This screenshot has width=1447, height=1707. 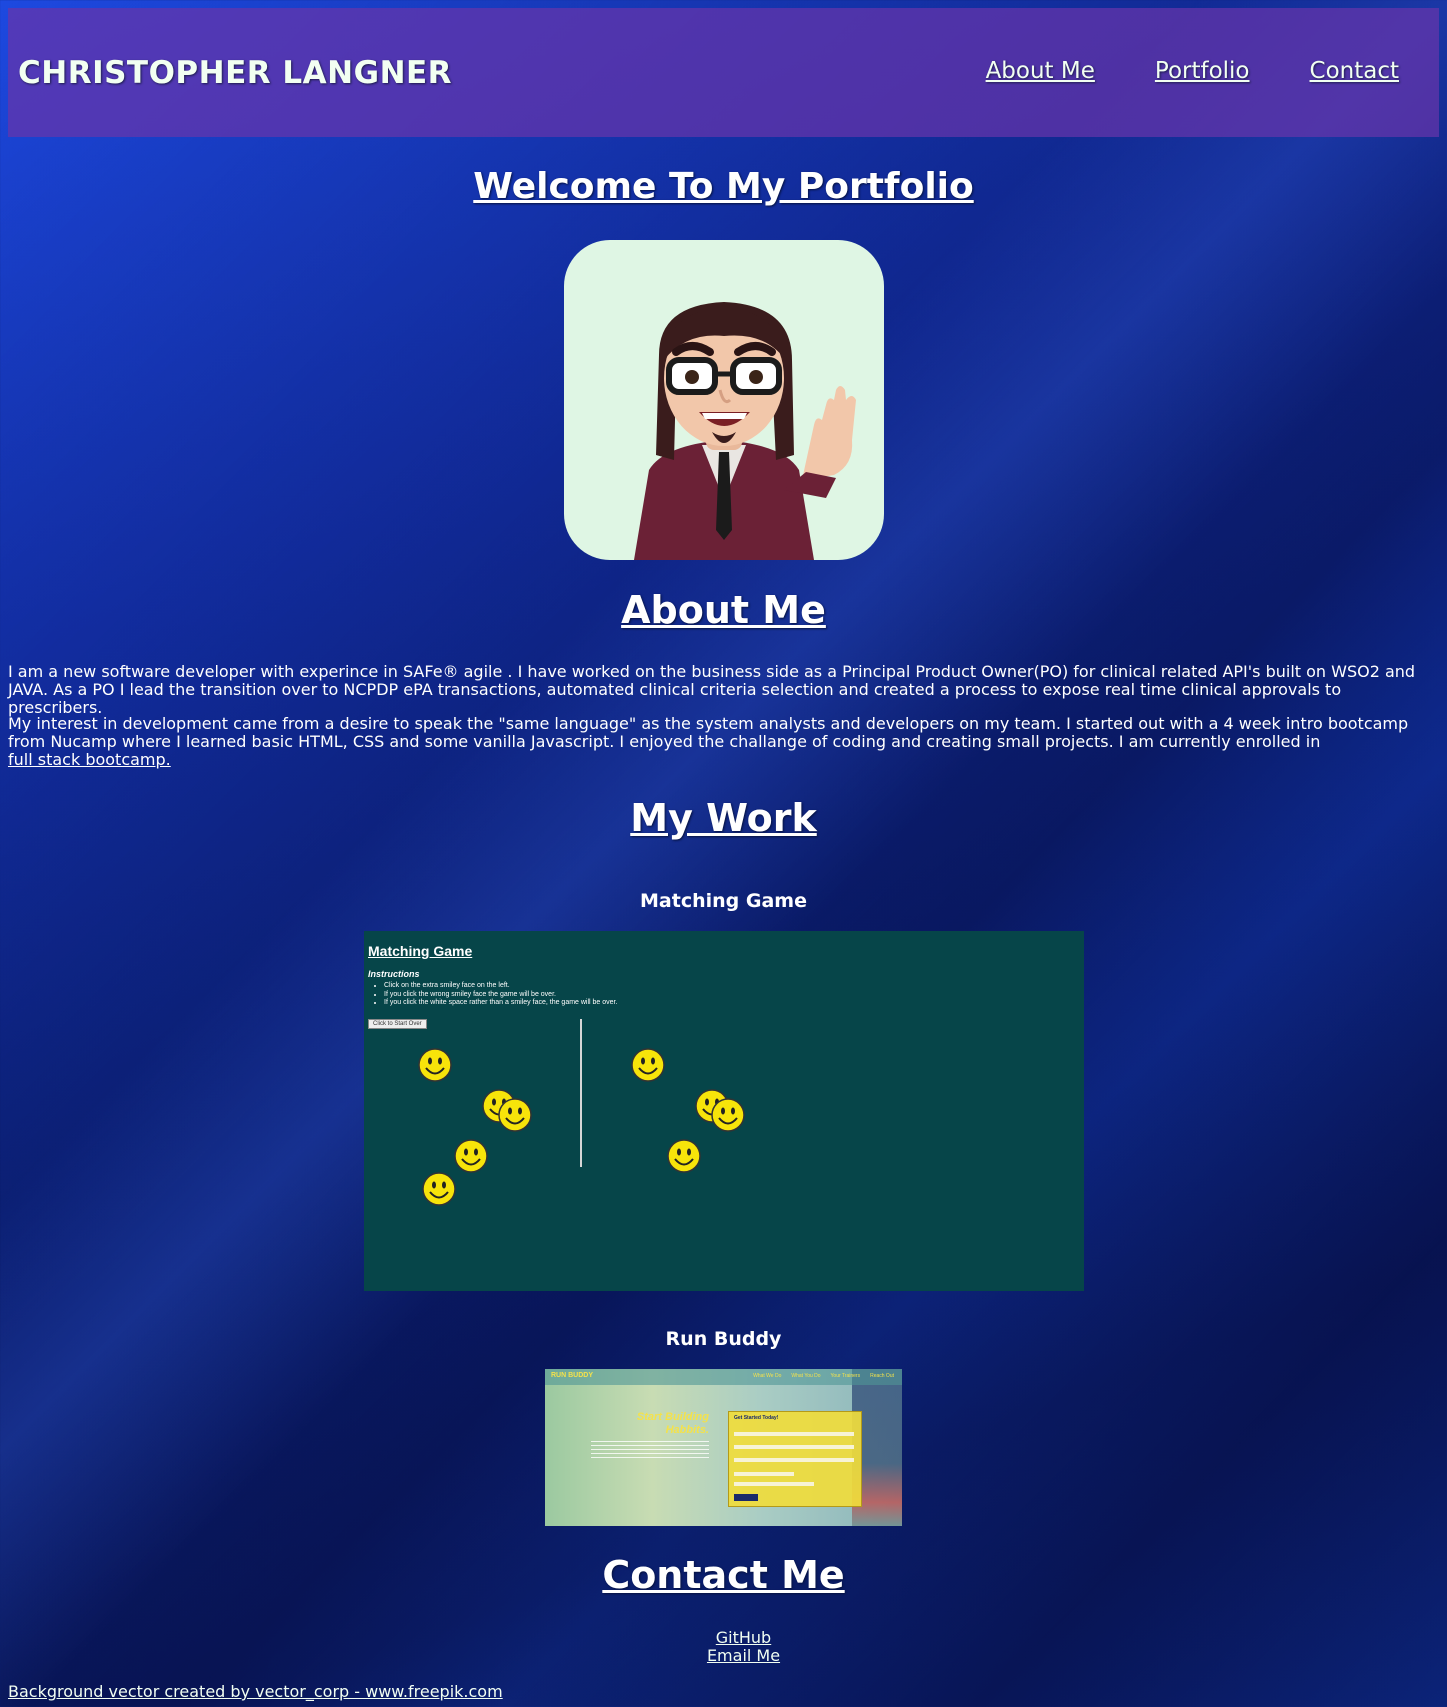 What do you see at coordinates (723, 760) in the screenshot?
I see `bootcamp-link: full stack bootcamp.` at bounding box center [723, 760].